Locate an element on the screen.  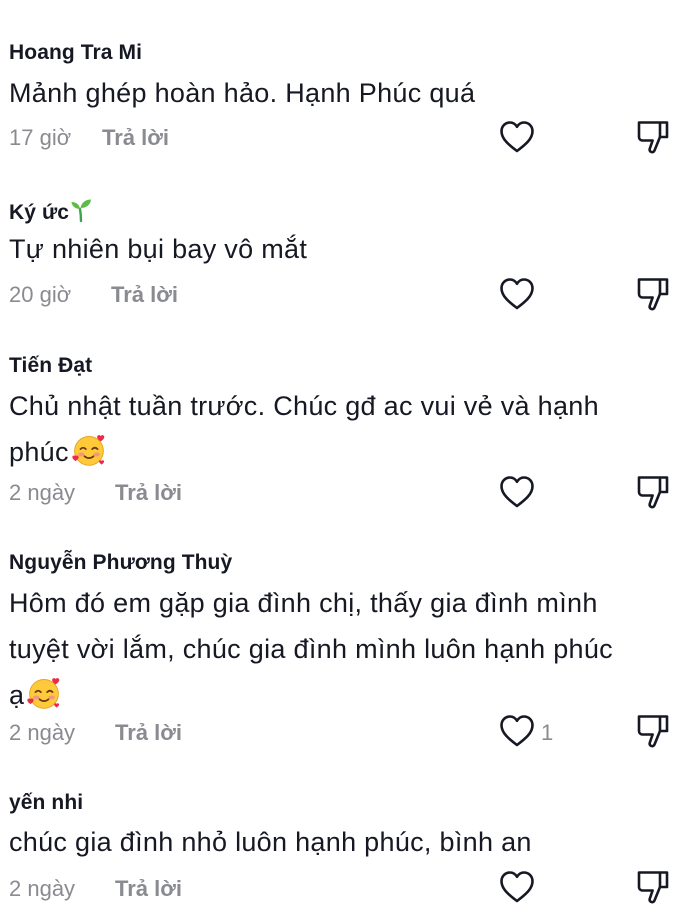
comment-text: Tự nhiên bụi bay vô mắt is located at coordinates (158, 249).